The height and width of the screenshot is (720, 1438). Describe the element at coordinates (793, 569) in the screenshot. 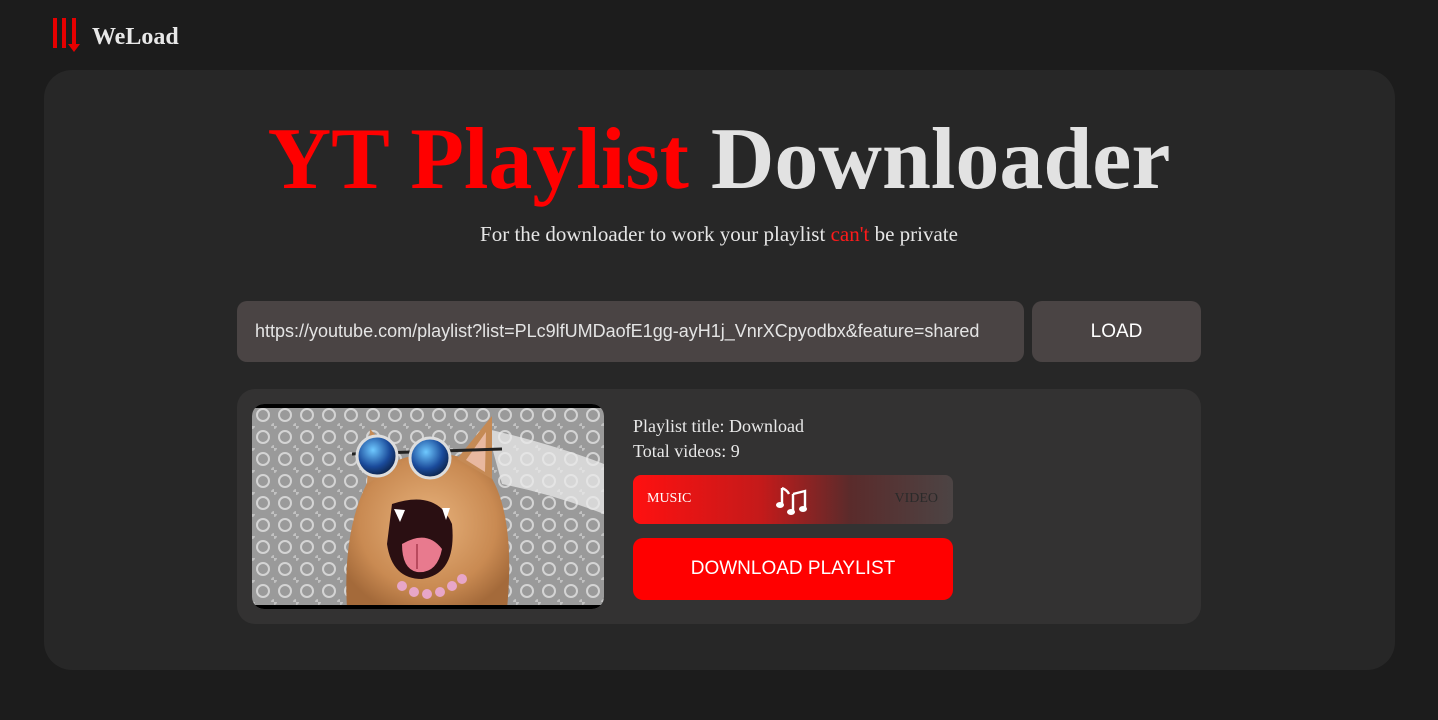

I see `download-playlist-button: DOWNLOAD PLAYLIST` at that location.